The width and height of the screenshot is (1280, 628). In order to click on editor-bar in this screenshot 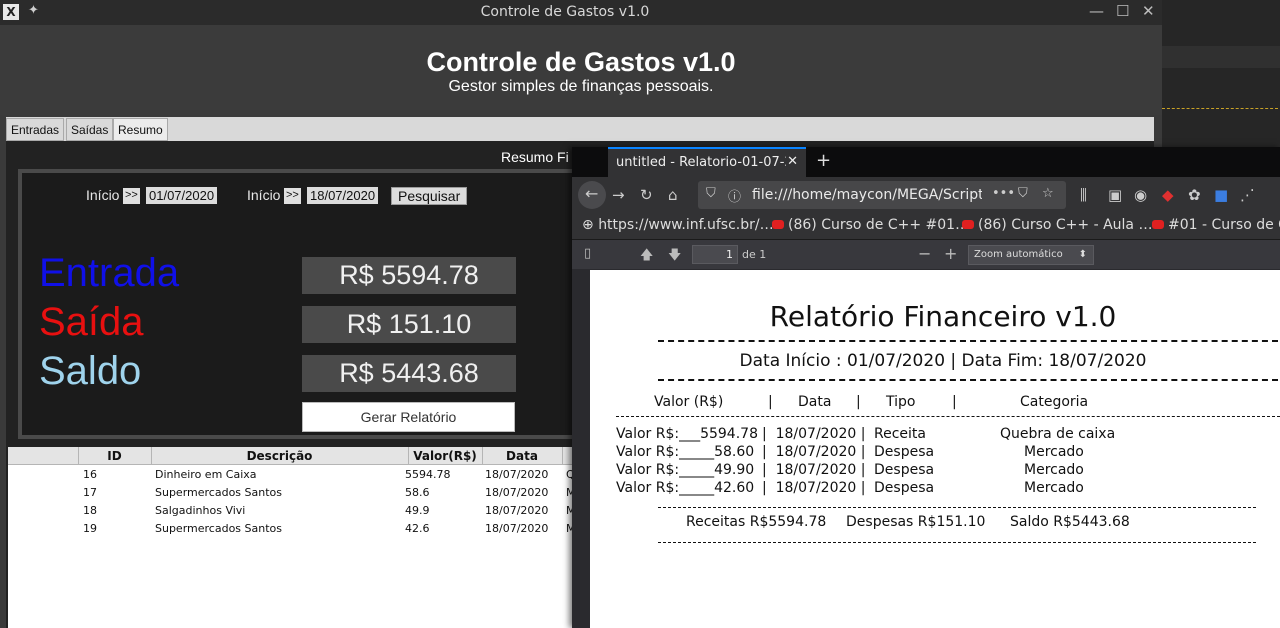, I will do `click(1220, 57)`.